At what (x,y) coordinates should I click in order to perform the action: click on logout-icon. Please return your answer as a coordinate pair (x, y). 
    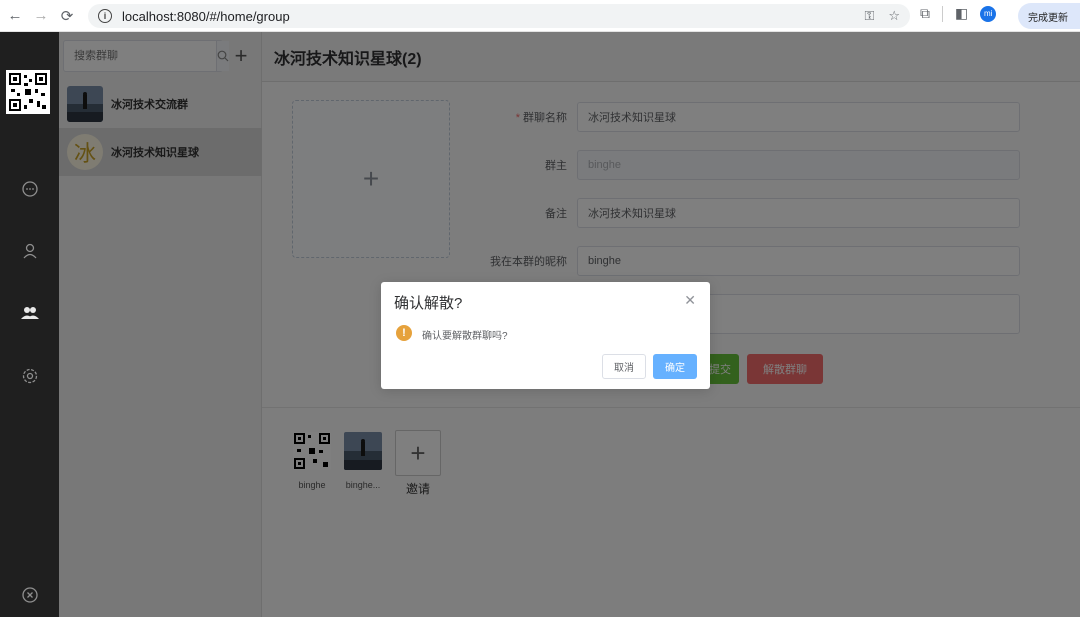
    Looking at the image, I should click on (30, 595).